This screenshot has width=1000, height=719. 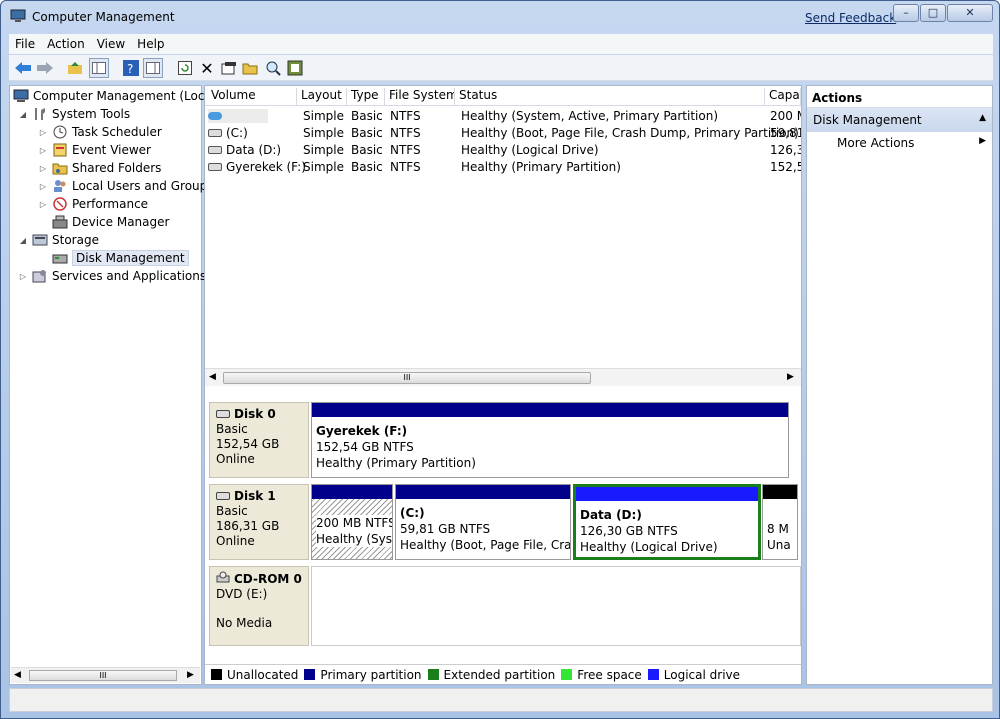 What do you see at coordinates (112, 276) in the screenshot?
I see `tree-services: ▷ Services and Applications` at bounding box center [112, 276].